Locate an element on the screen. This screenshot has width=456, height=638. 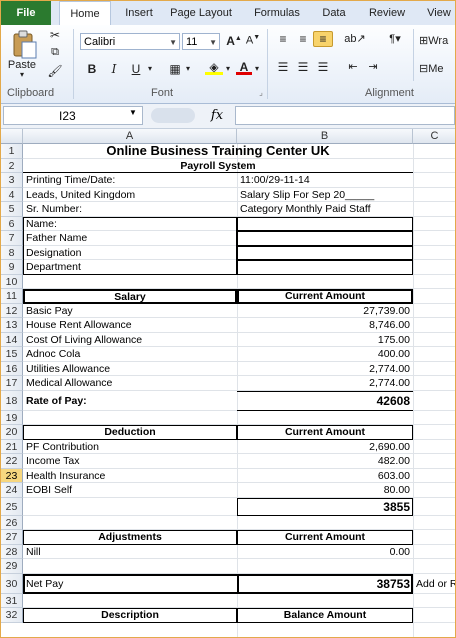
row-header: 6 is located at coordinates (12, 223).